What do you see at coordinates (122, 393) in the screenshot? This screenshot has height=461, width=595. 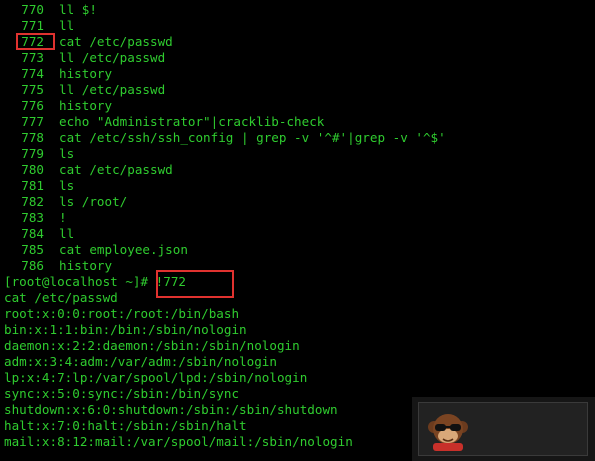 I see `output-line: sync:x:5:0:sync:/sbin:/bin/sync` at bounding box center [122, 393].